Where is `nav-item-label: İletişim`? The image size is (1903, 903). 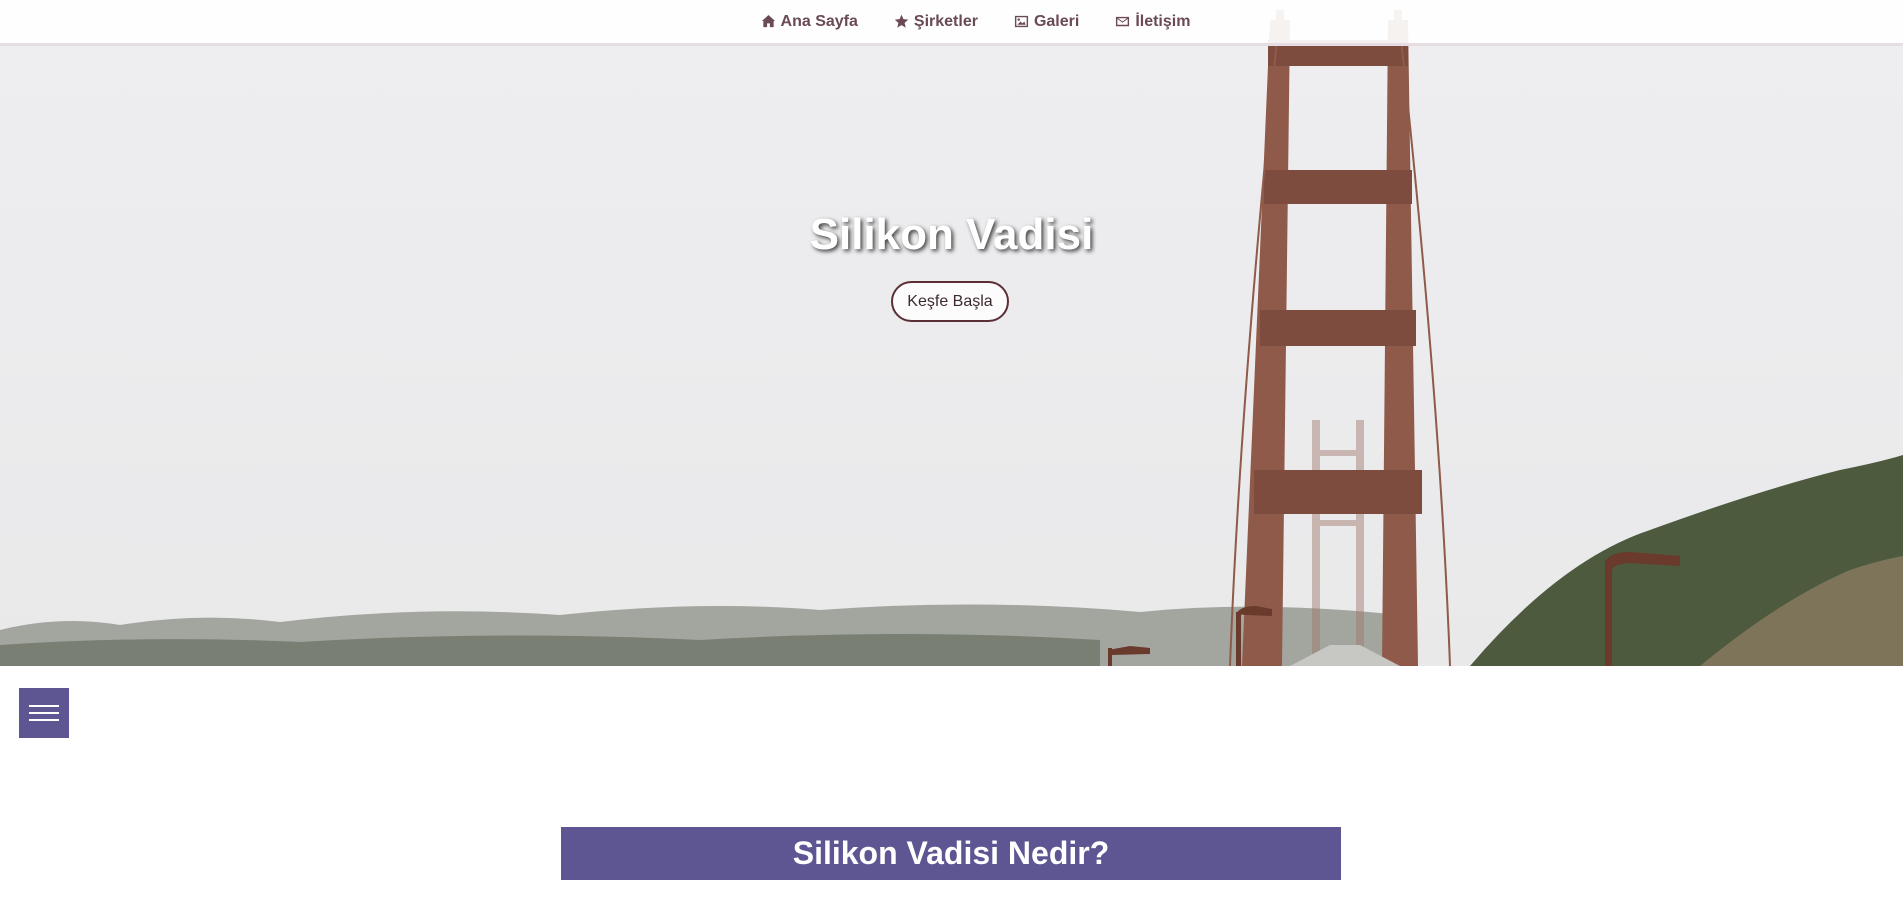
nav-item-label: İletişim is located at coordinates (1163, 21).